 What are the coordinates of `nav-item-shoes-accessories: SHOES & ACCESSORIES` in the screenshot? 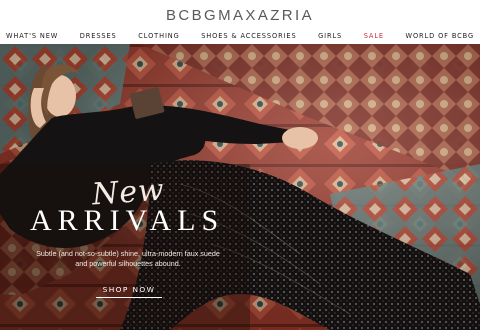 It's located at (248, 36).